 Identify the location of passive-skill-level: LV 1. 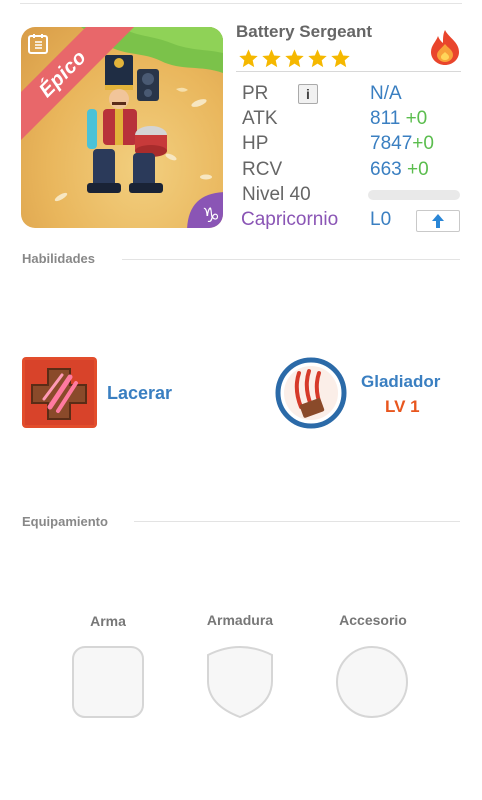
(402, 406).